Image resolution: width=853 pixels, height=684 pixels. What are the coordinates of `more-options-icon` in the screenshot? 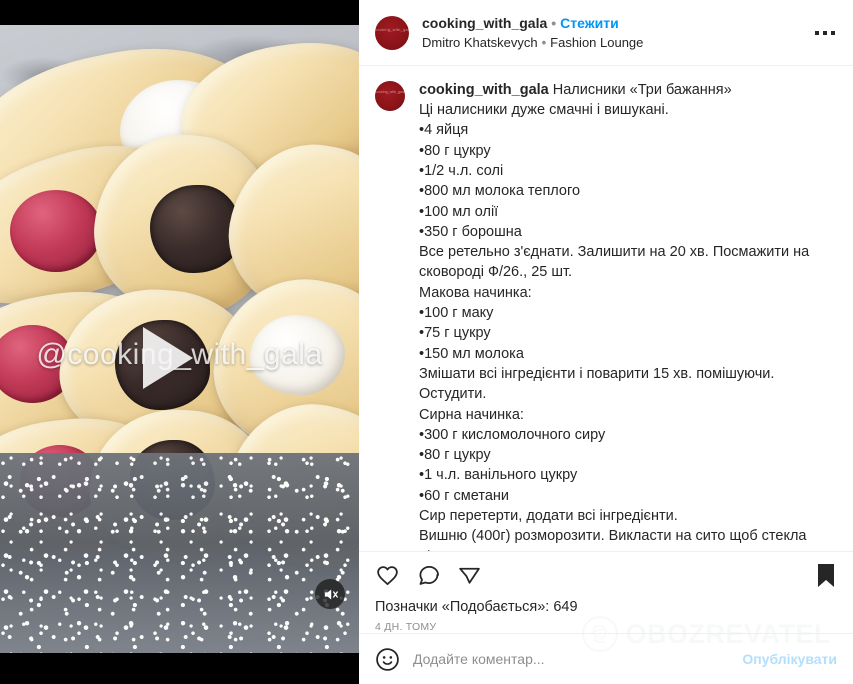 It's located at (825, 33).